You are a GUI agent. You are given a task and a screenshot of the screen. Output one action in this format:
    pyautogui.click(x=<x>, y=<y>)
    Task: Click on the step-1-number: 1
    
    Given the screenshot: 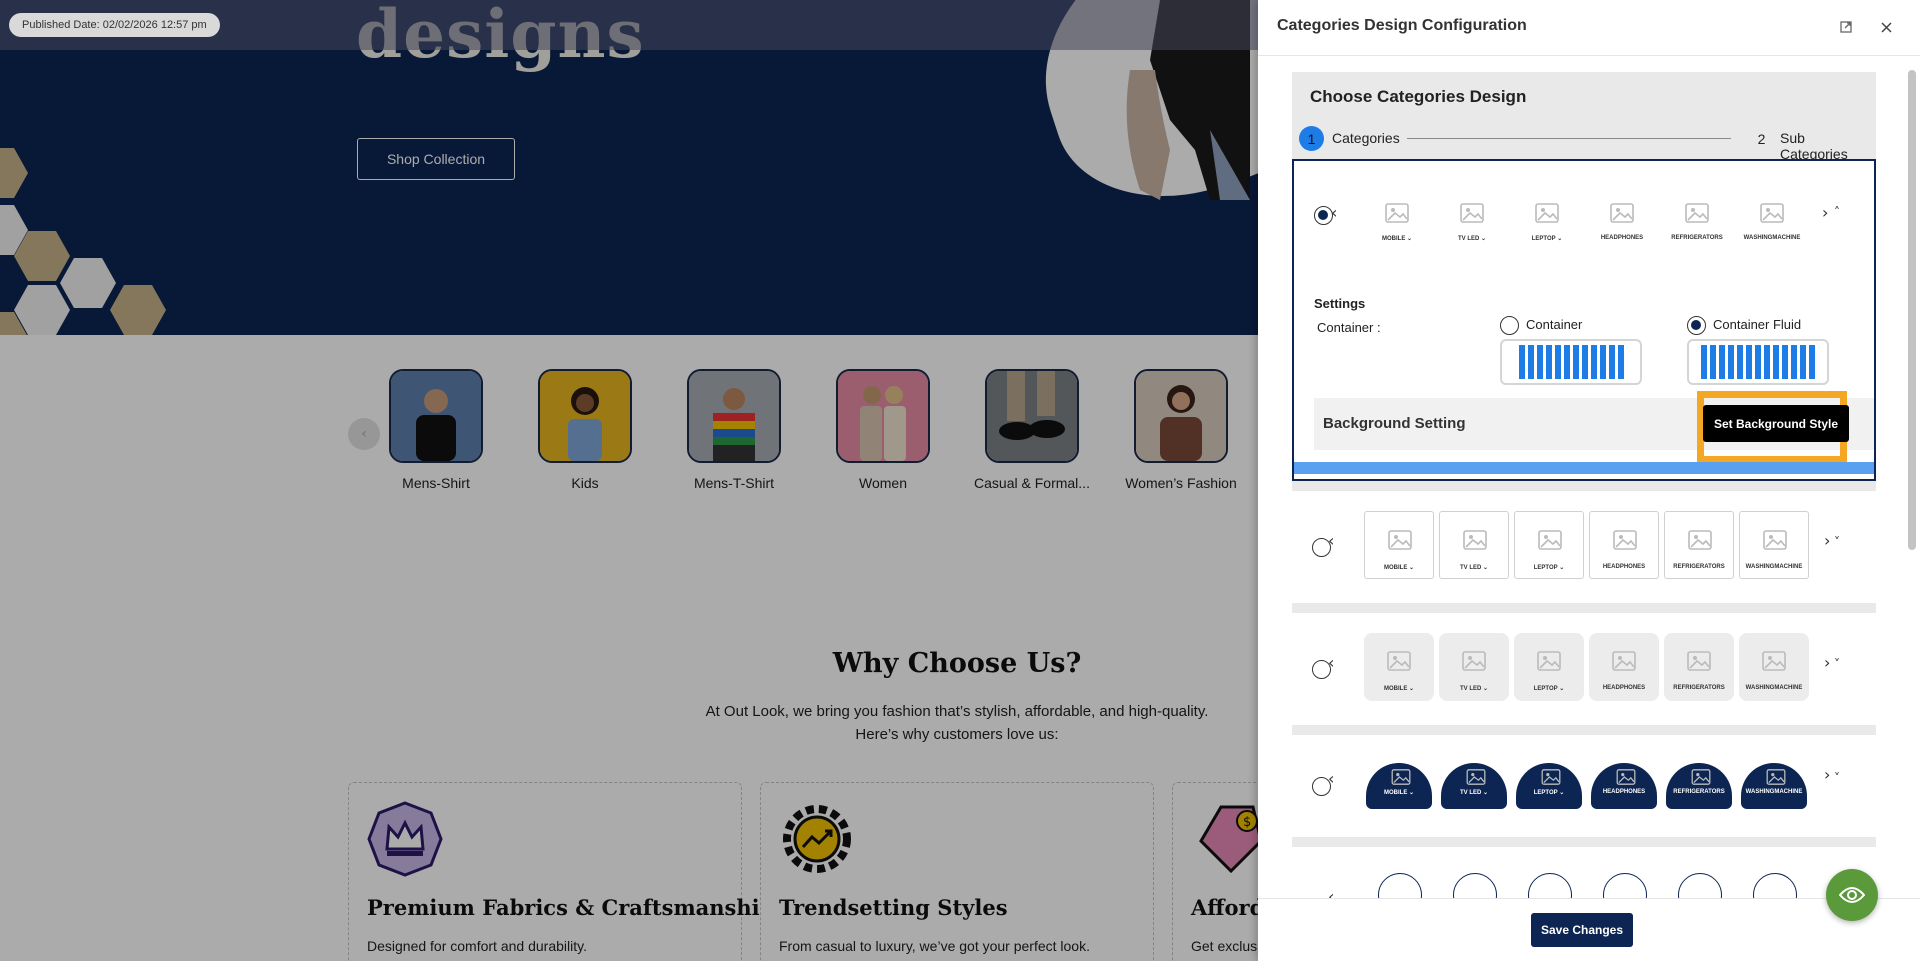 What is the action you would take?
    pyautogui.click(x=1311, y=138)
    